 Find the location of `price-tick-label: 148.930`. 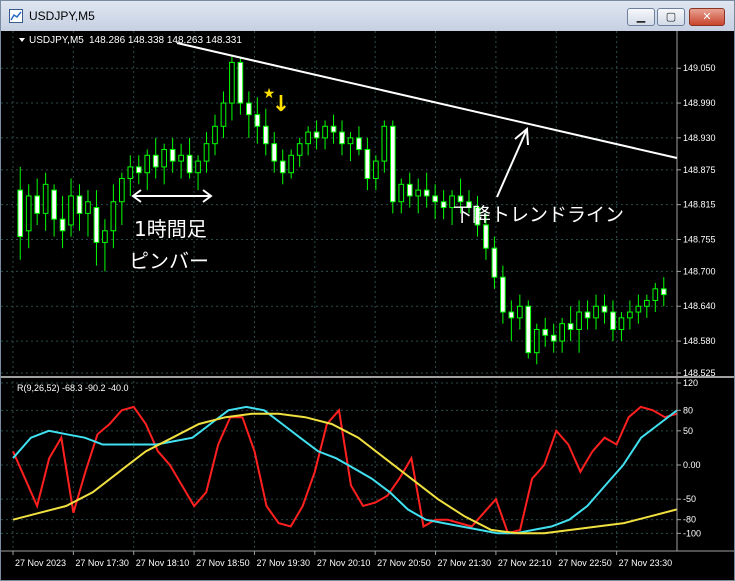

price-tick-label: 148.930 is located at coordinates (699, 138).